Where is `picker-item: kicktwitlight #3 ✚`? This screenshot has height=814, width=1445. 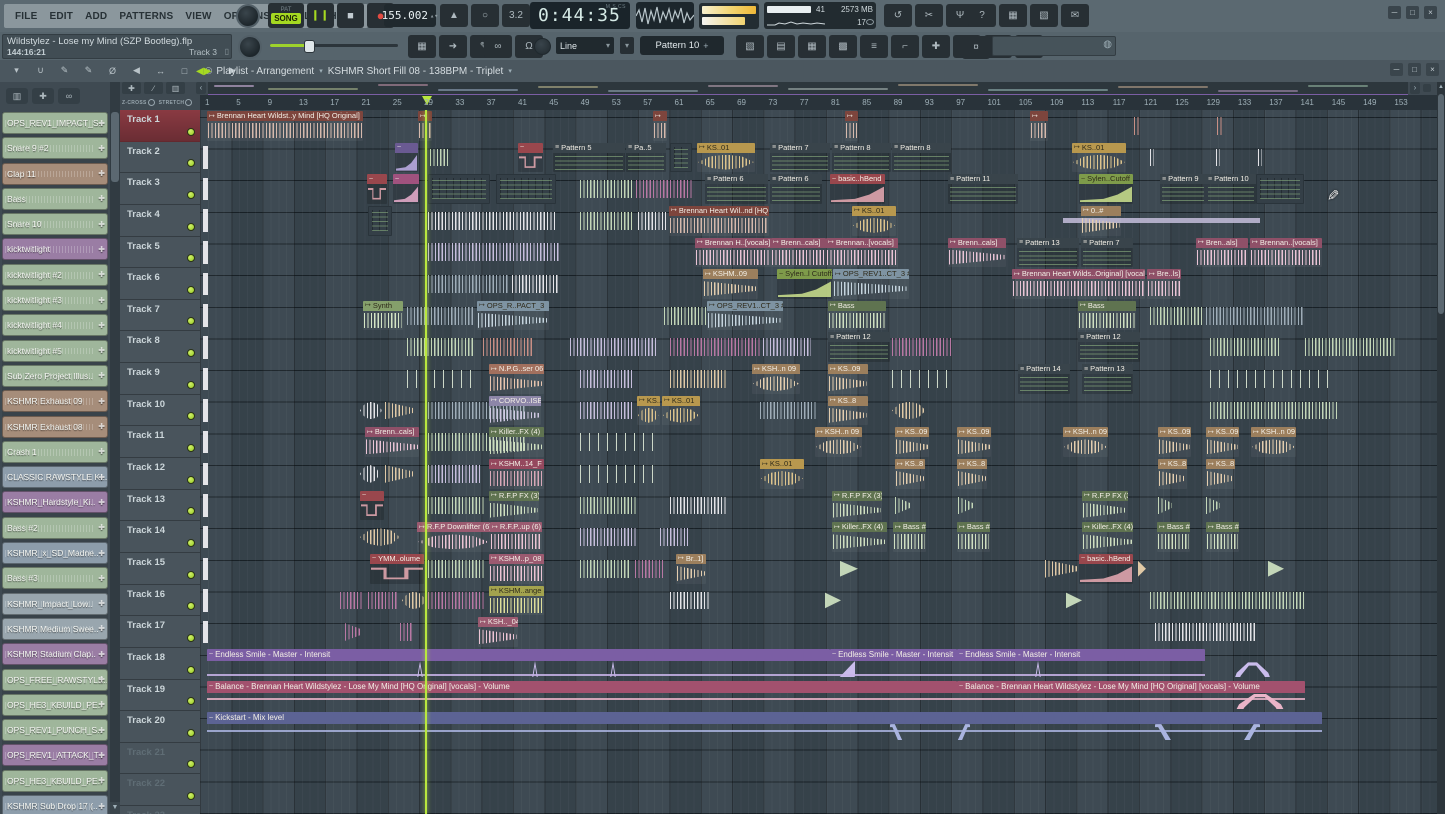
picker-item: kicktwitlight #3 ✚ is located at coordinates (55, 300).